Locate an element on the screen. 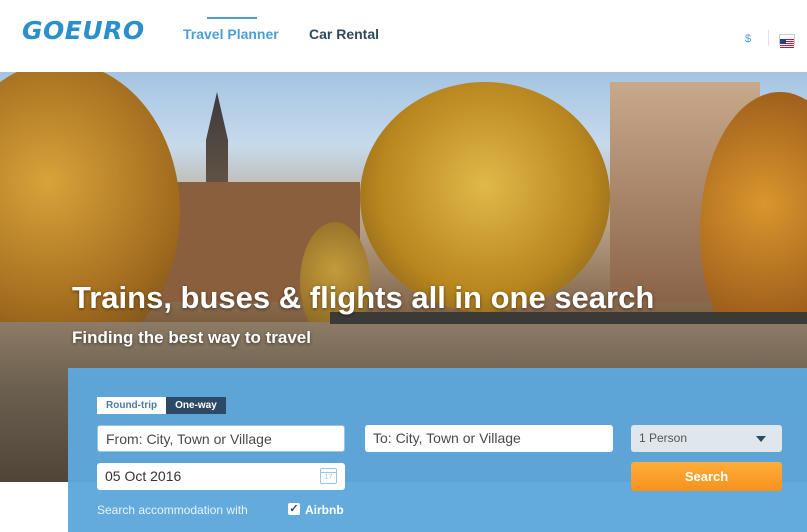  hero-subtitle: Finding the best way to travel is located at coordinates (191, 337).